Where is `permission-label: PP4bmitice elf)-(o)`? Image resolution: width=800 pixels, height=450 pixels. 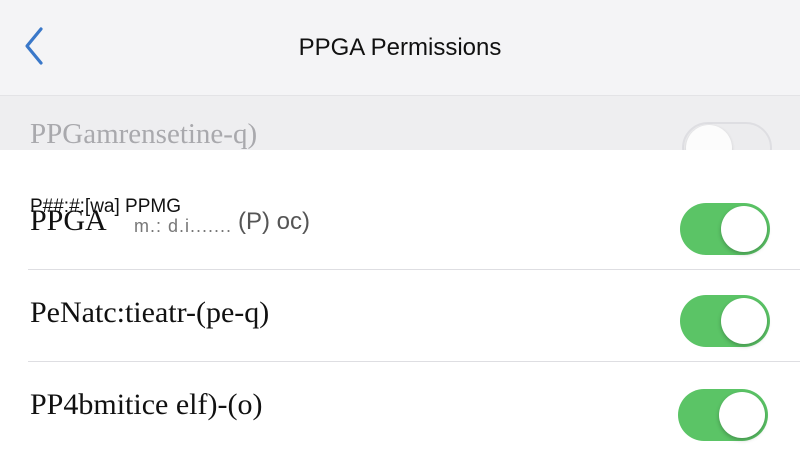
permission-label: PP4bmitice elf)-(o) is located at coordinates (146, 404).